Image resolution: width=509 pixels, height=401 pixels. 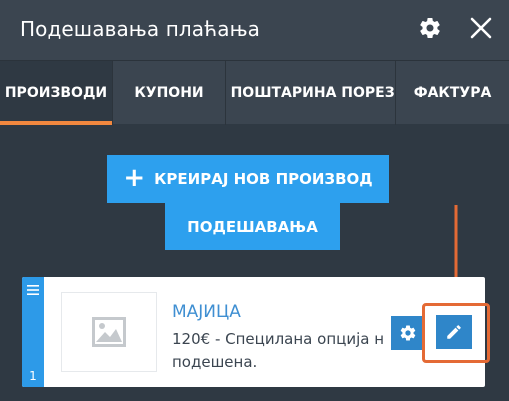 I want to click on dialog-title: Подешавања плаћања, so click(x=140, y=29).